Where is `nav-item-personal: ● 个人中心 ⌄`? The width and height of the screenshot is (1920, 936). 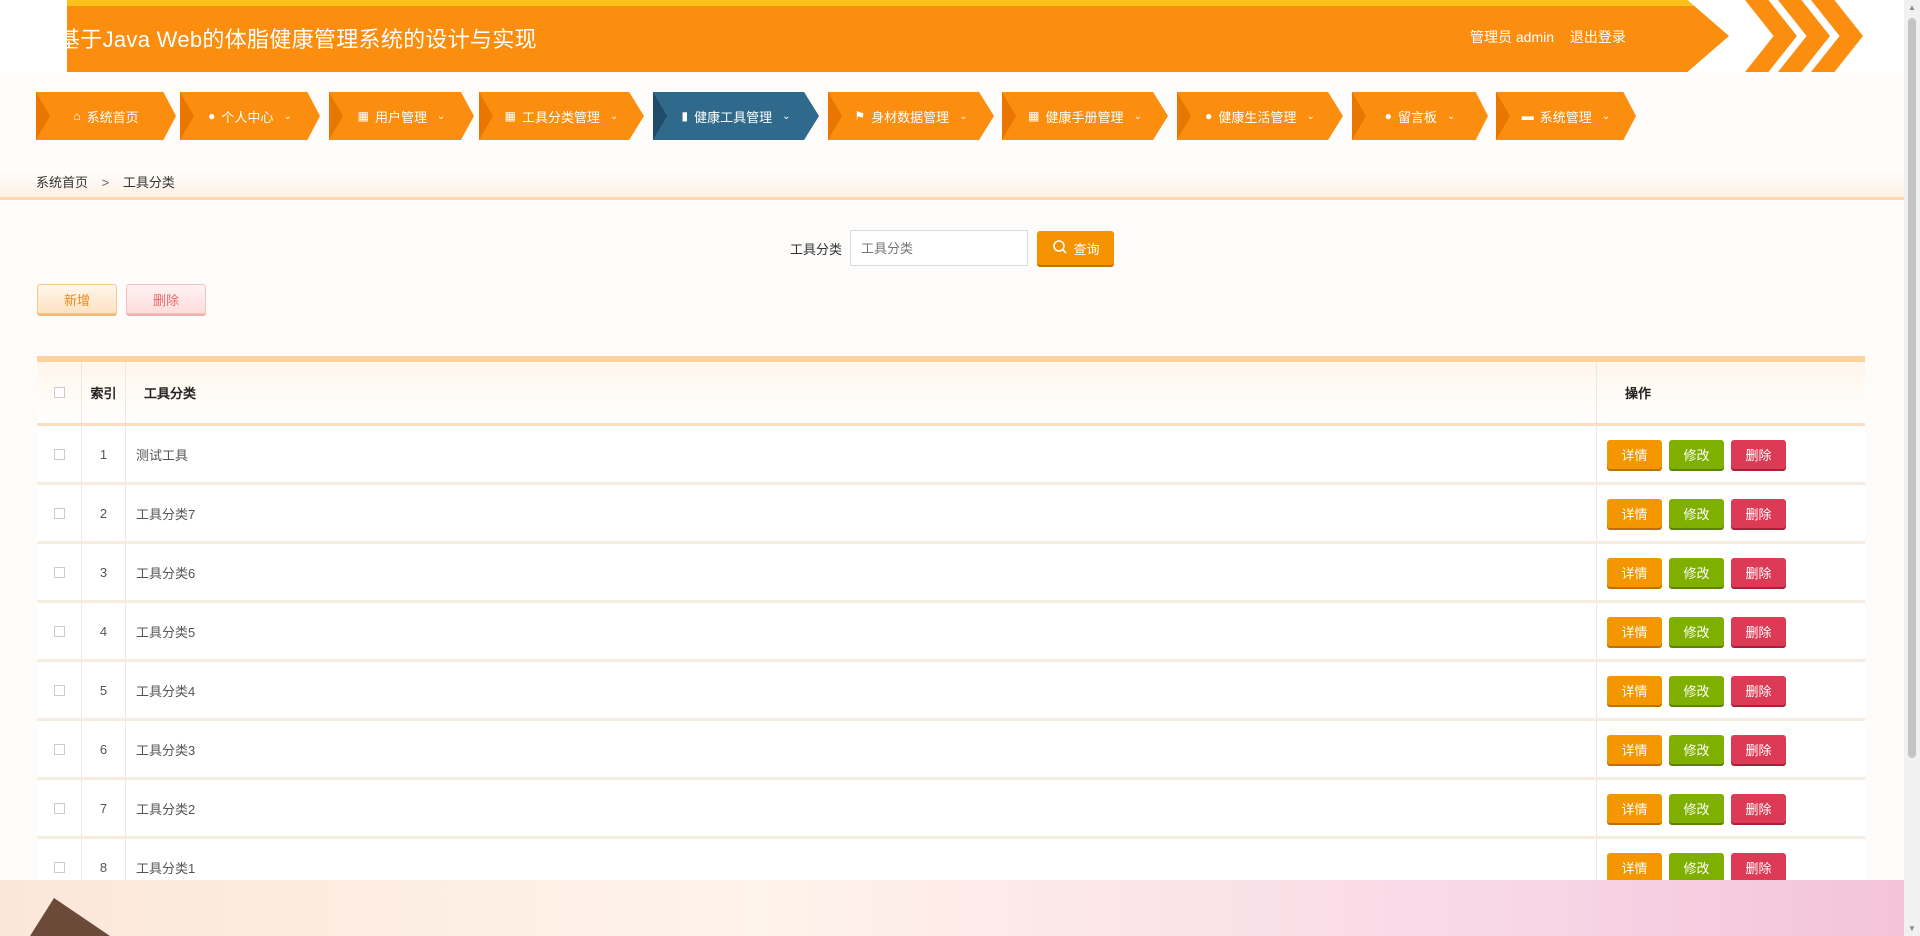 nav-item-personal: ● 个人中心 ⌄ is located at coordinates (250, 116).